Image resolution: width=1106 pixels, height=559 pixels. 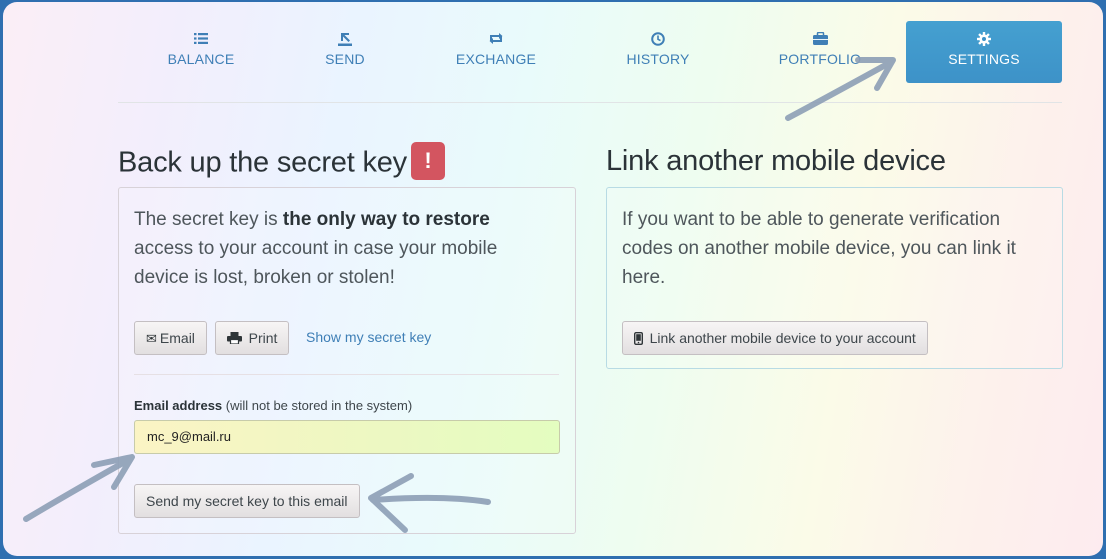 What do you see at coordinates (151, 338) in the screenshot?
I see `envelope-icon: ✉` at bounding box center [151, 338].